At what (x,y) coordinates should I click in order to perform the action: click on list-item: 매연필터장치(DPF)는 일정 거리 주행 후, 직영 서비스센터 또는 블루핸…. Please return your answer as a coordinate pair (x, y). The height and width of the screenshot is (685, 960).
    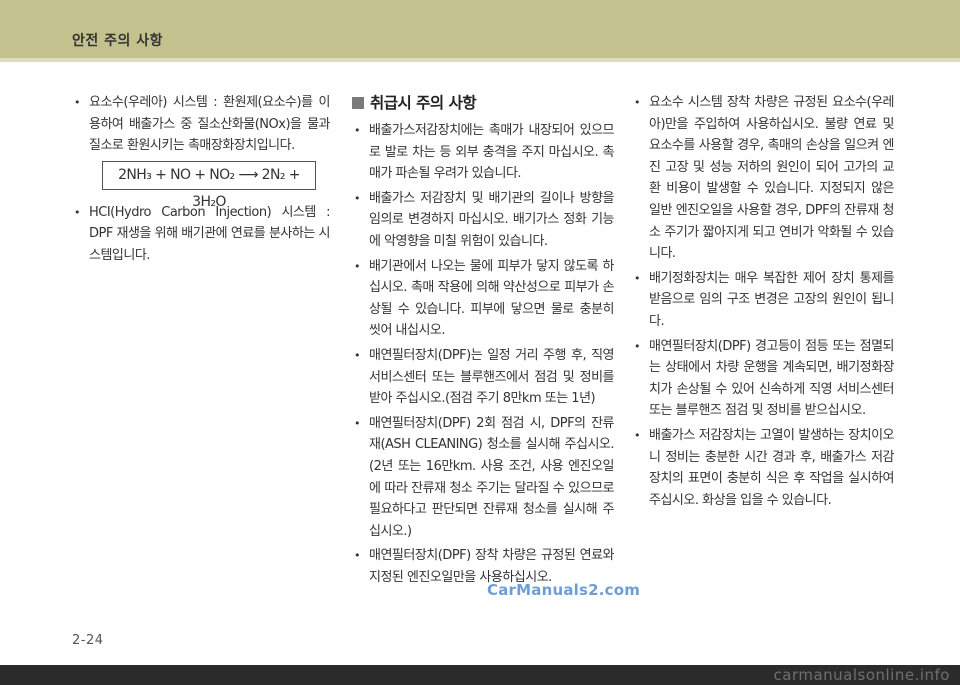
    Looking at the image, I should click on (483, 377).